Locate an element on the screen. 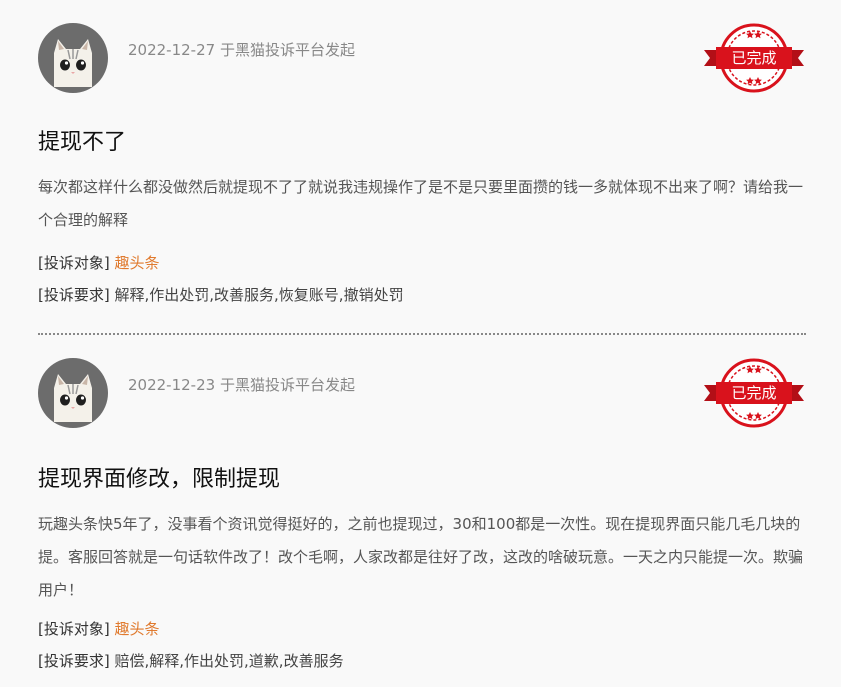  complaint-demand-row: [投诉要求] 解释,作出处罚,改善服务,恢复账号,撤销处罚 is located at coordinates (221, 294).